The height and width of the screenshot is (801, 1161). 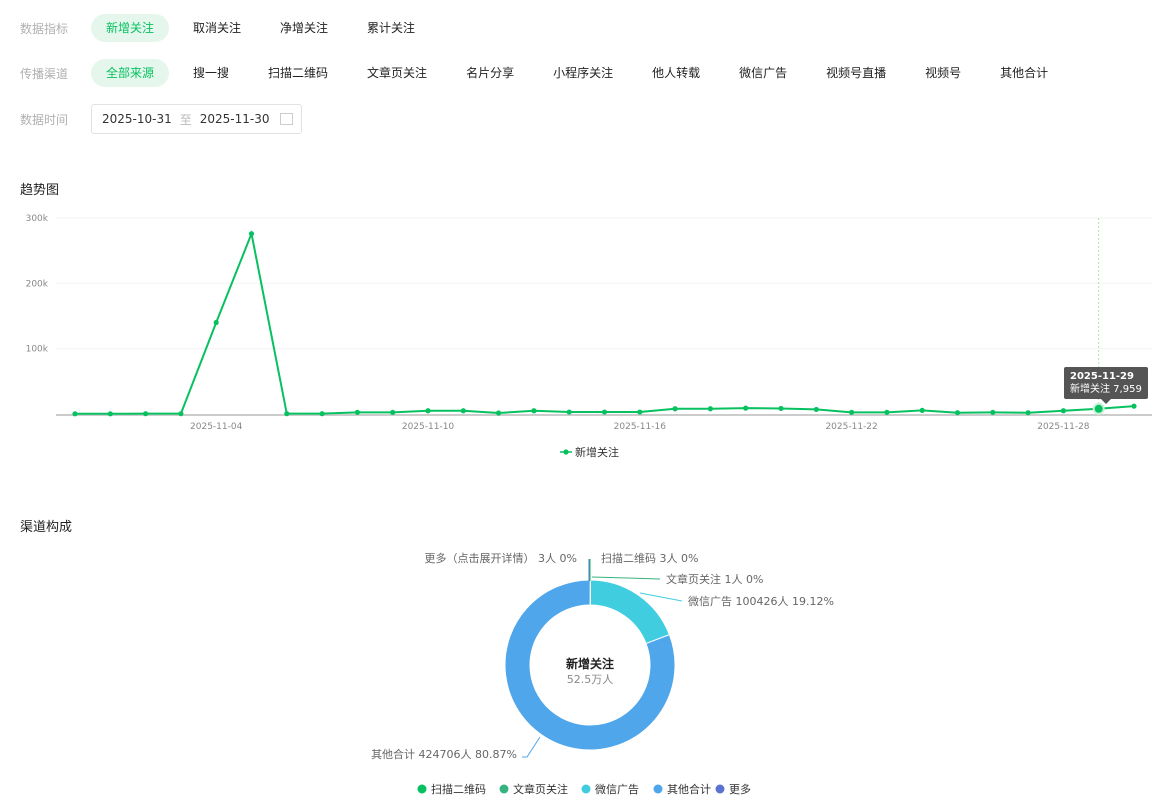 What do you see at coordinates (590, 663) in the screenshot?
I see `donut-center-title: 新增关注` at bounding box center [590, 663].